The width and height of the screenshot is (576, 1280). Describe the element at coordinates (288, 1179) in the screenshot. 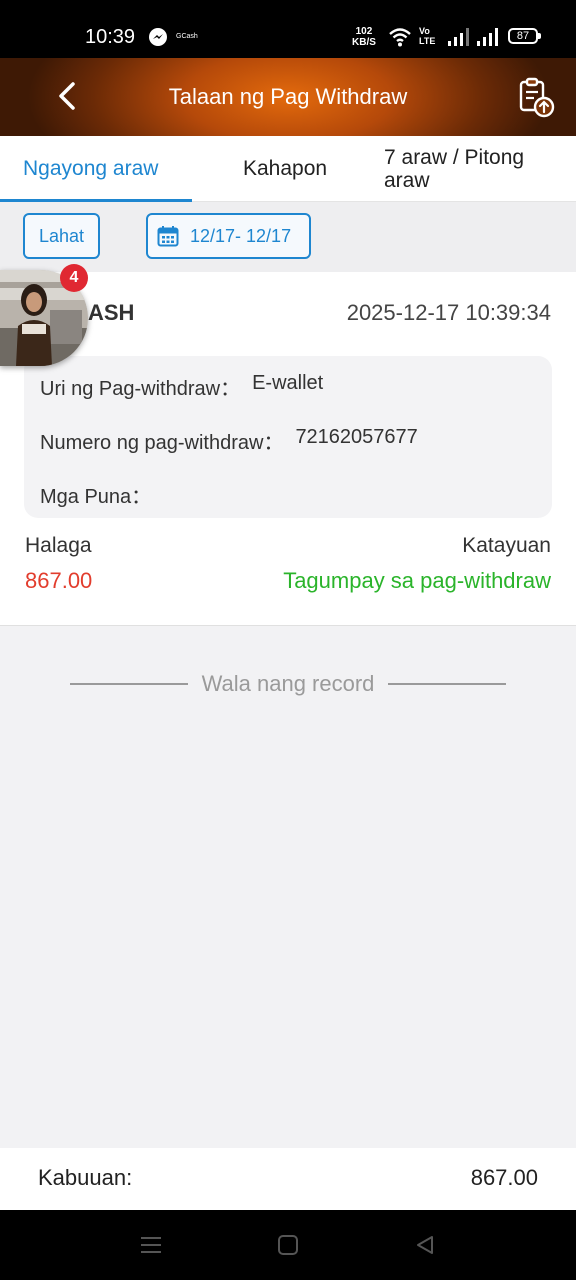

I see `total-bar: Kabuuan: 867.00` at that location.